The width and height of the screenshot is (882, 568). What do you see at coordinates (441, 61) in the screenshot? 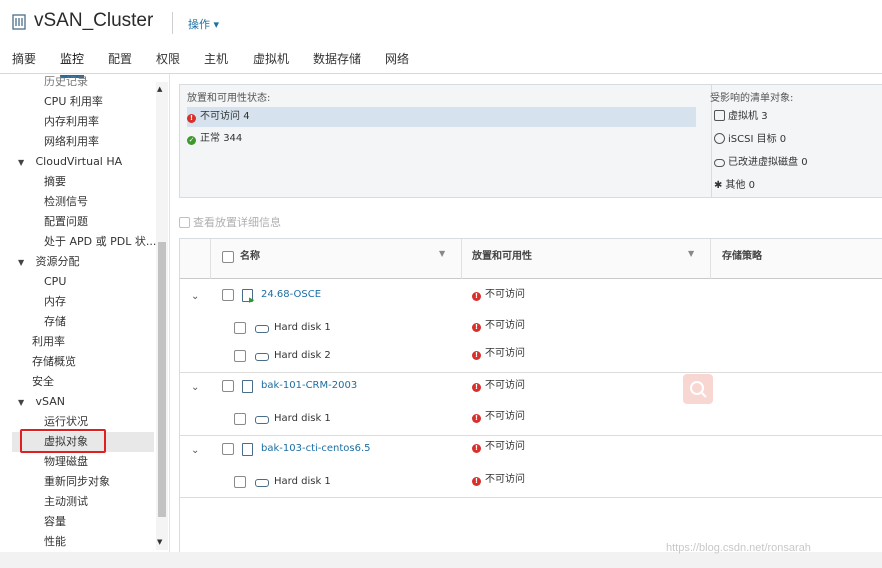
I see `tab-bar: 摘要 监控 配置 权限 主机 虚拟机 数据存储 网络` at bounding box center [441, 61].